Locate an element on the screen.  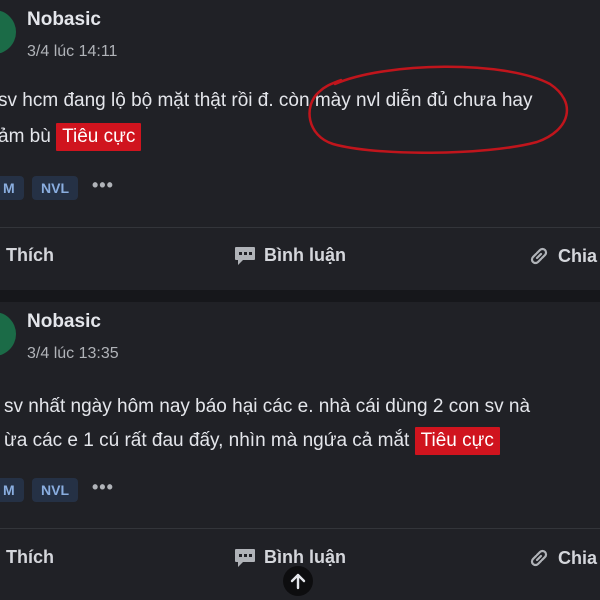
scroll-to-top-button is located at coordinates (298, 581).